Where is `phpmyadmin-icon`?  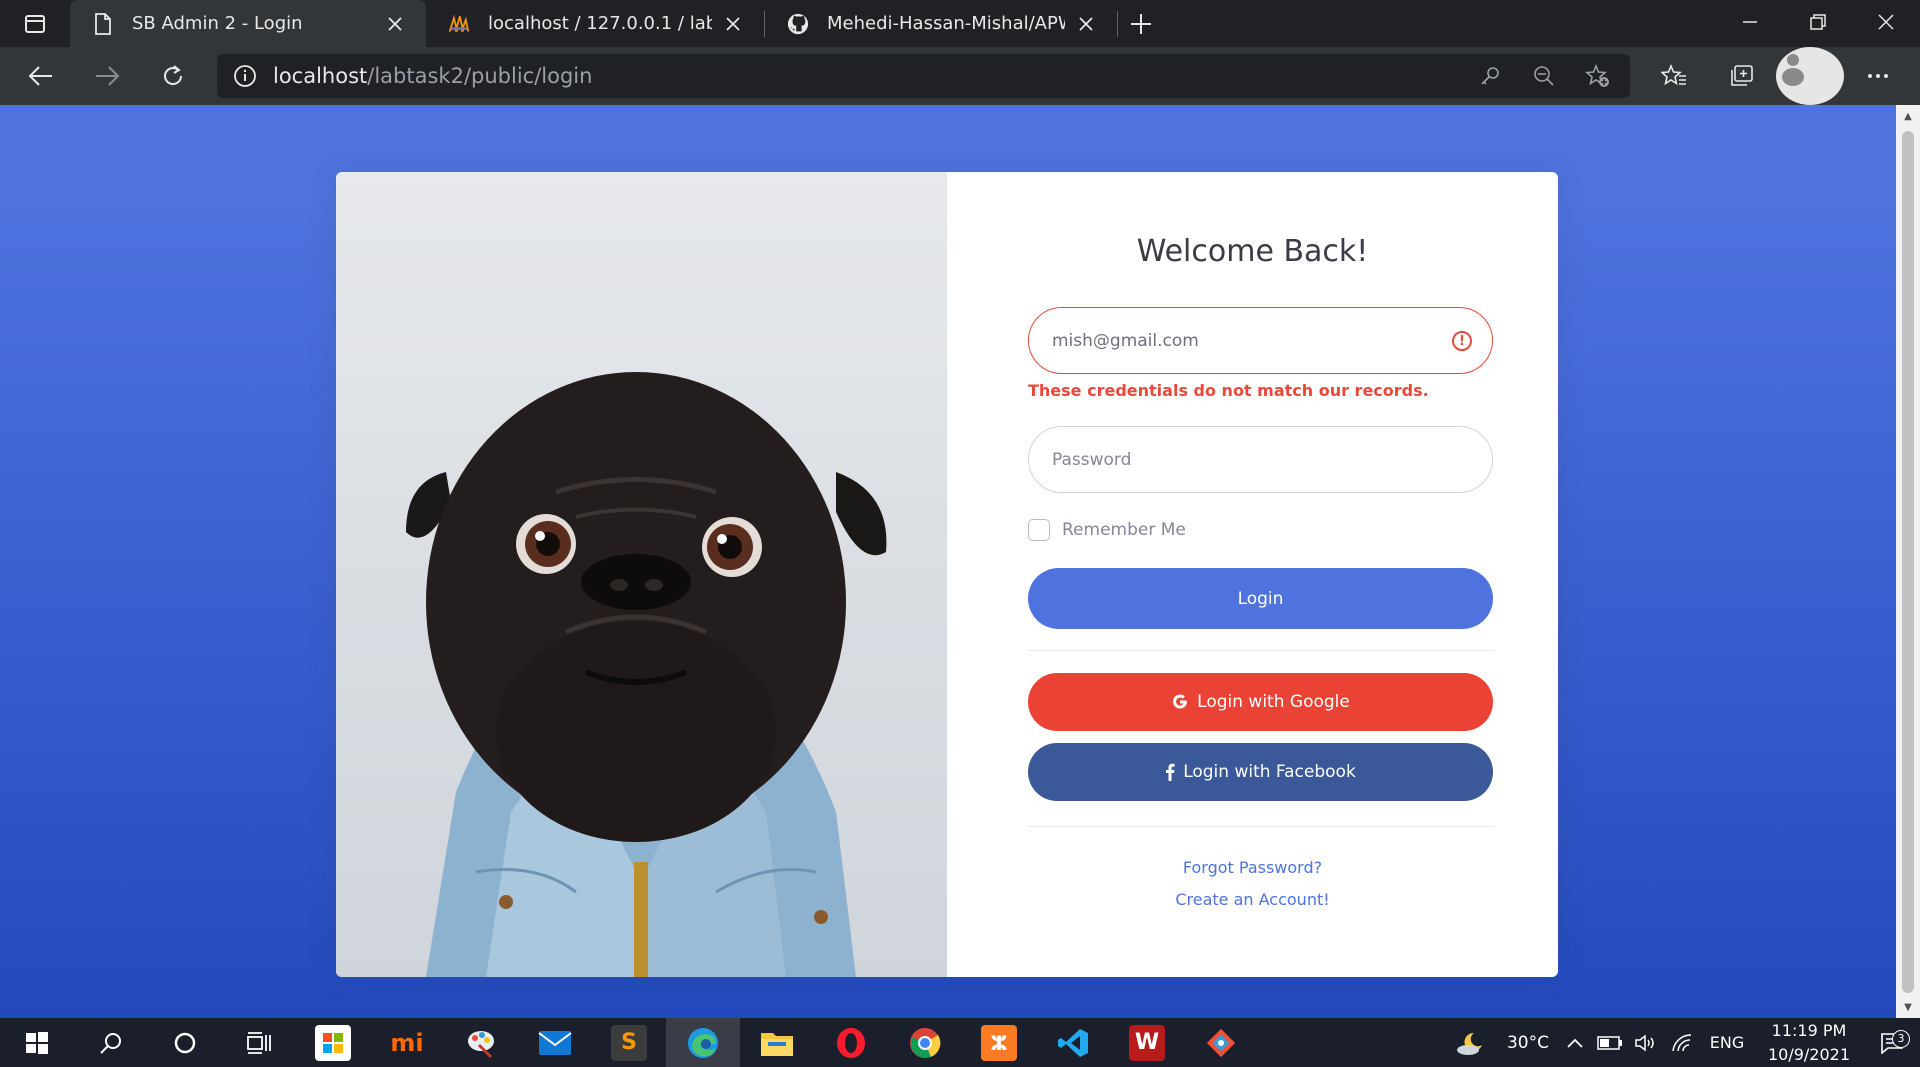 phpmyadmin-icon is located at coordinates (459, 24).